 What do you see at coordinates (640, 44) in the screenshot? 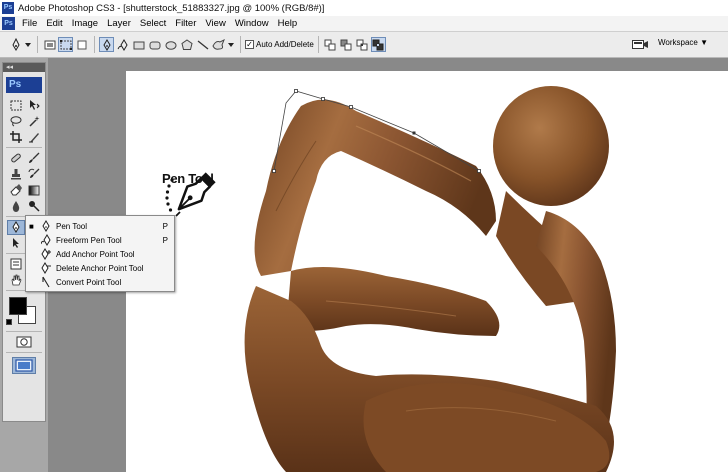
I see `palette-well-icon` at bounding box center [640, 44].